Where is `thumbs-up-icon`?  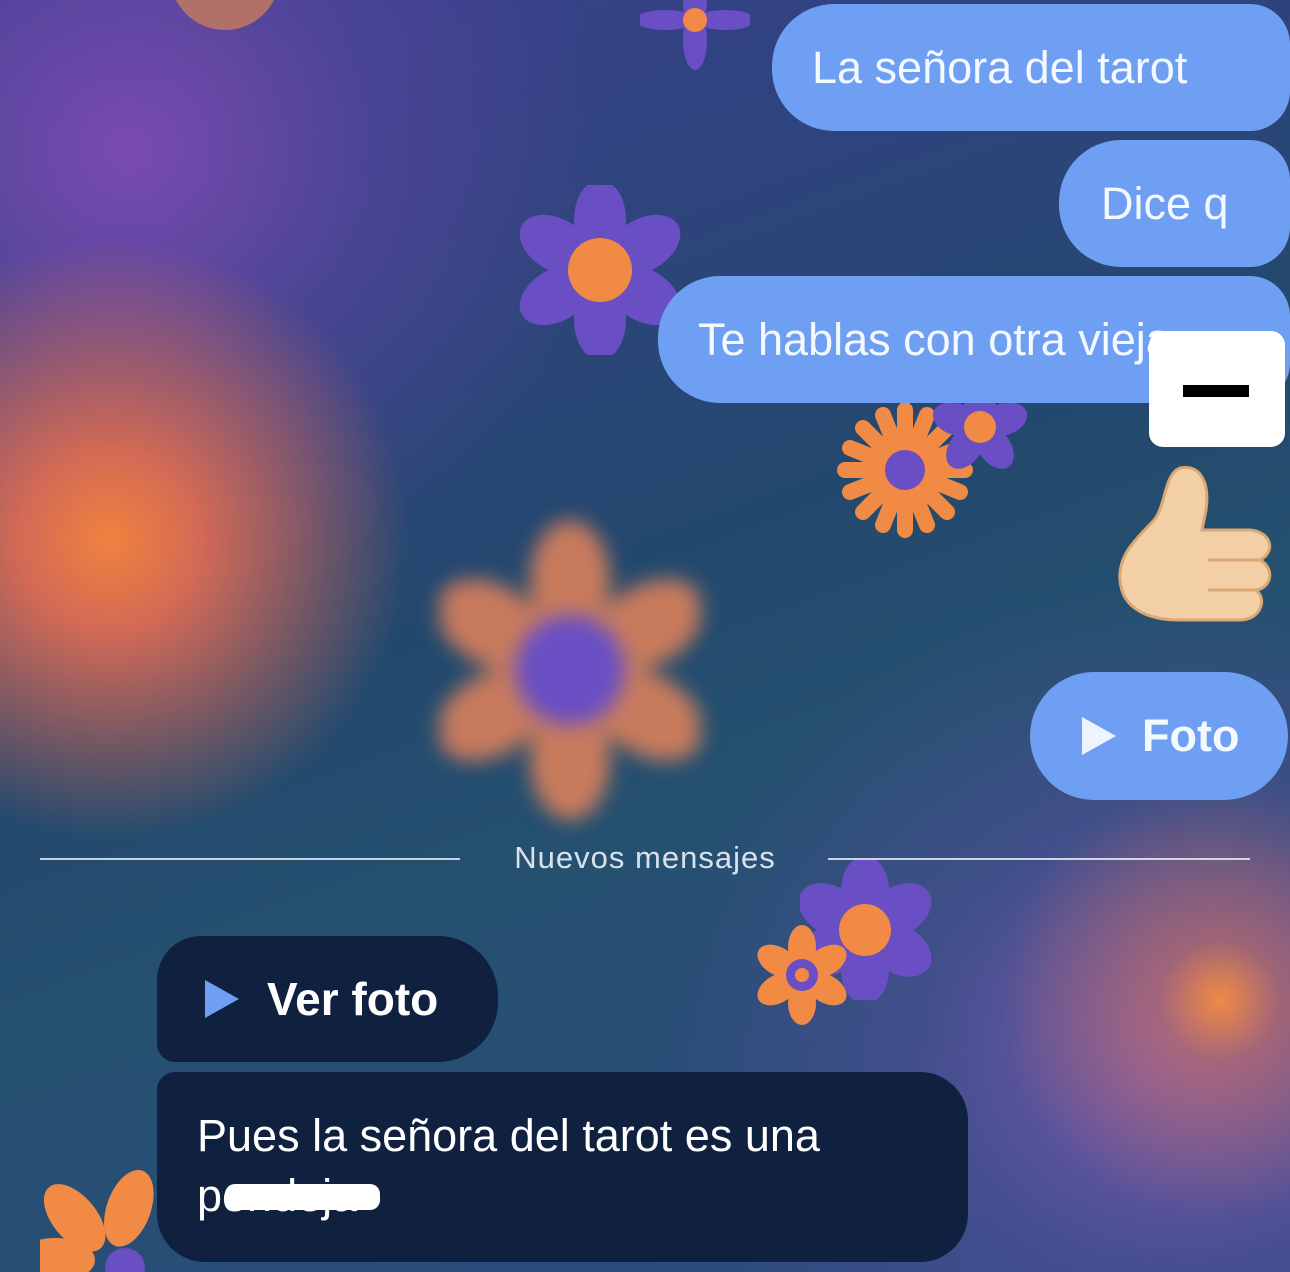
thumbs-up-icon is located at coordinates (1195, 543).